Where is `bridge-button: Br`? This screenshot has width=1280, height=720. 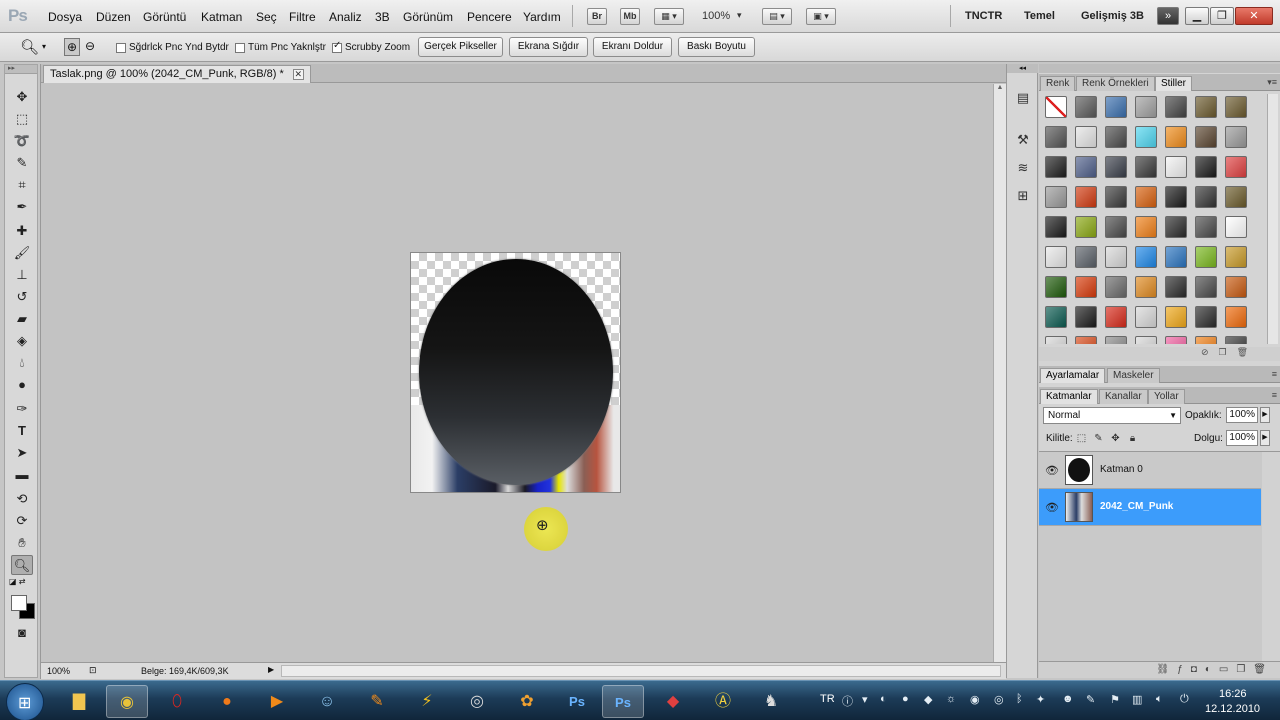 bridge-button: Br is located at coordinates (597, 16).